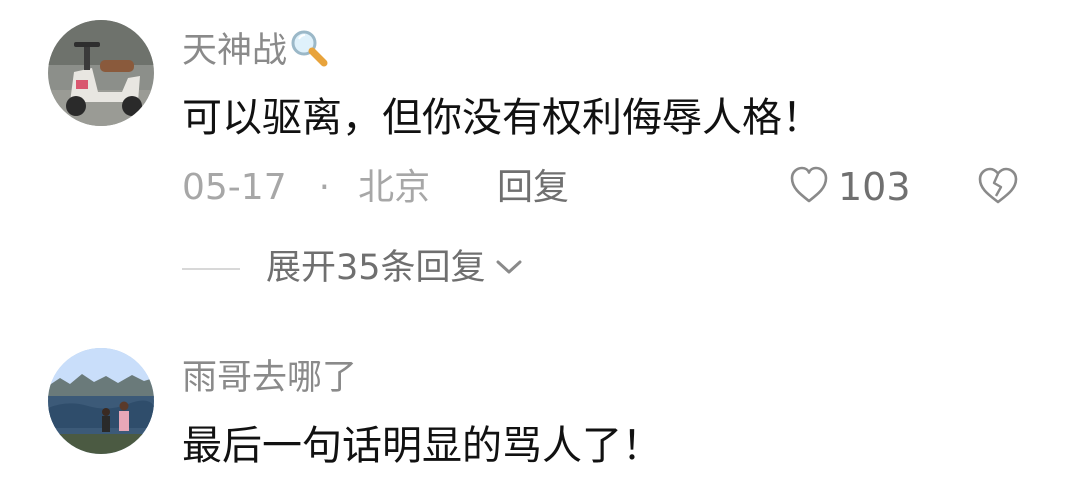 This screenshot has width=1083, height=498. Describe the element at coordinates (422, 446) in the screenshot. I see `comment-text: 最后一句话明显的骂人了！` at that location.